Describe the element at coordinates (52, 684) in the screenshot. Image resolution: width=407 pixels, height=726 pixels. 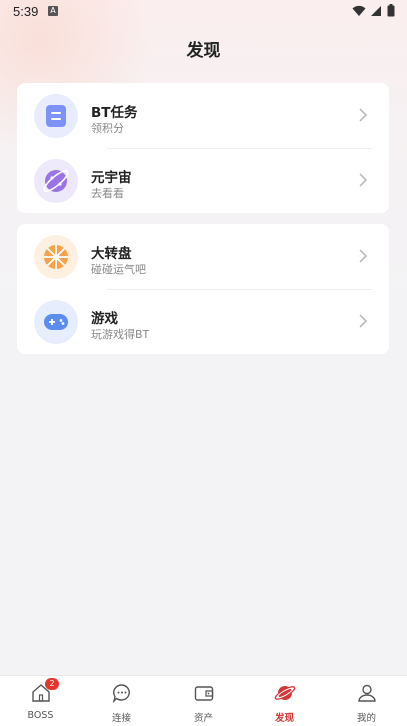
I see `notification-badge: 2` at that location.